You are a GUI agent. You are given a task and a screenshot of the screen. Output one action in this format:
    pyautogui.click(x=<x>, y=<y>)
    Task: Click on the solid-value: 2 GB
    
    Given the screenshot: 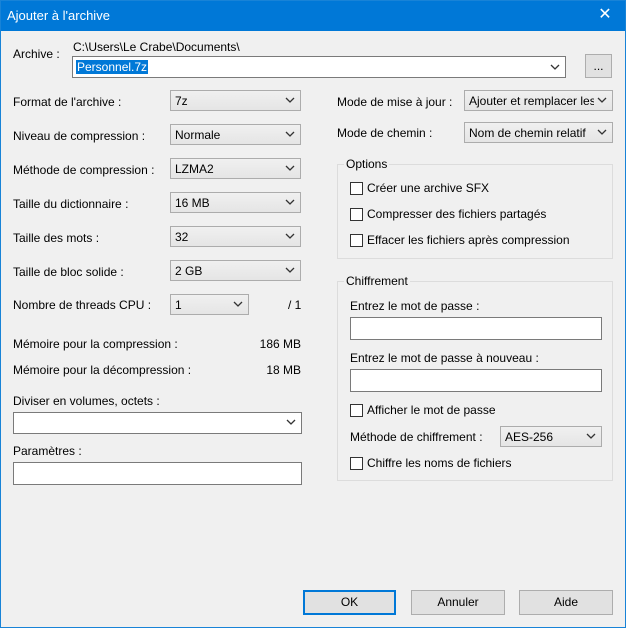 What is the action you would take?
    pyautogui.click(x=189, y=271)
    